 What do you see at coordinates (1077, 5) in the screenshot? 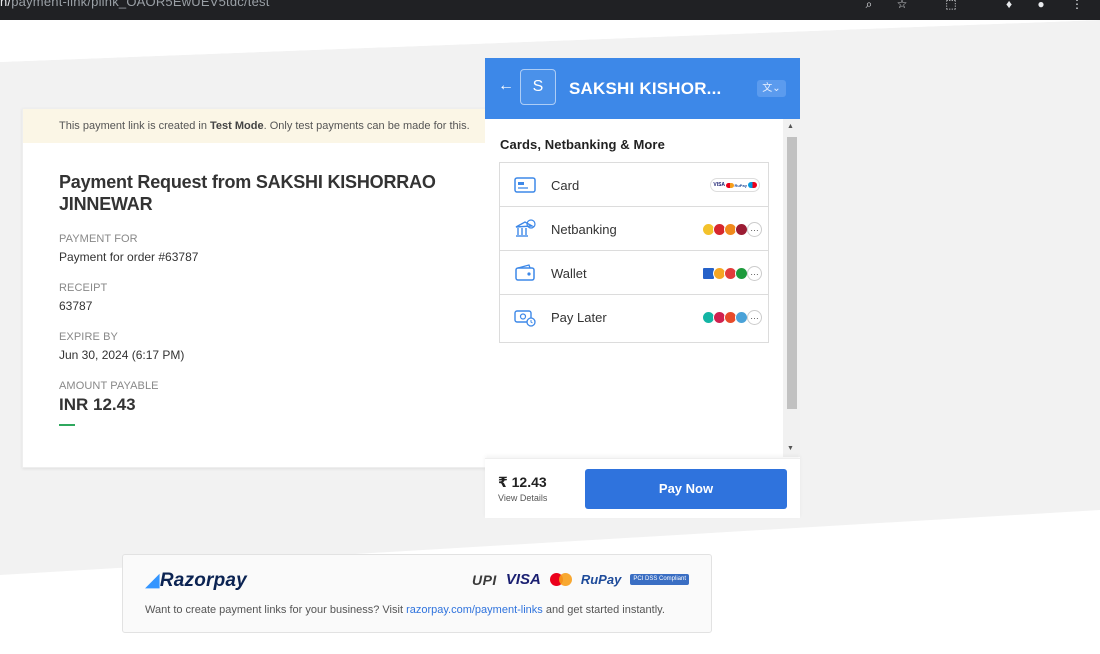
I see `menu-kebab-icon: ⋮` at bounding box center [1077, 5].